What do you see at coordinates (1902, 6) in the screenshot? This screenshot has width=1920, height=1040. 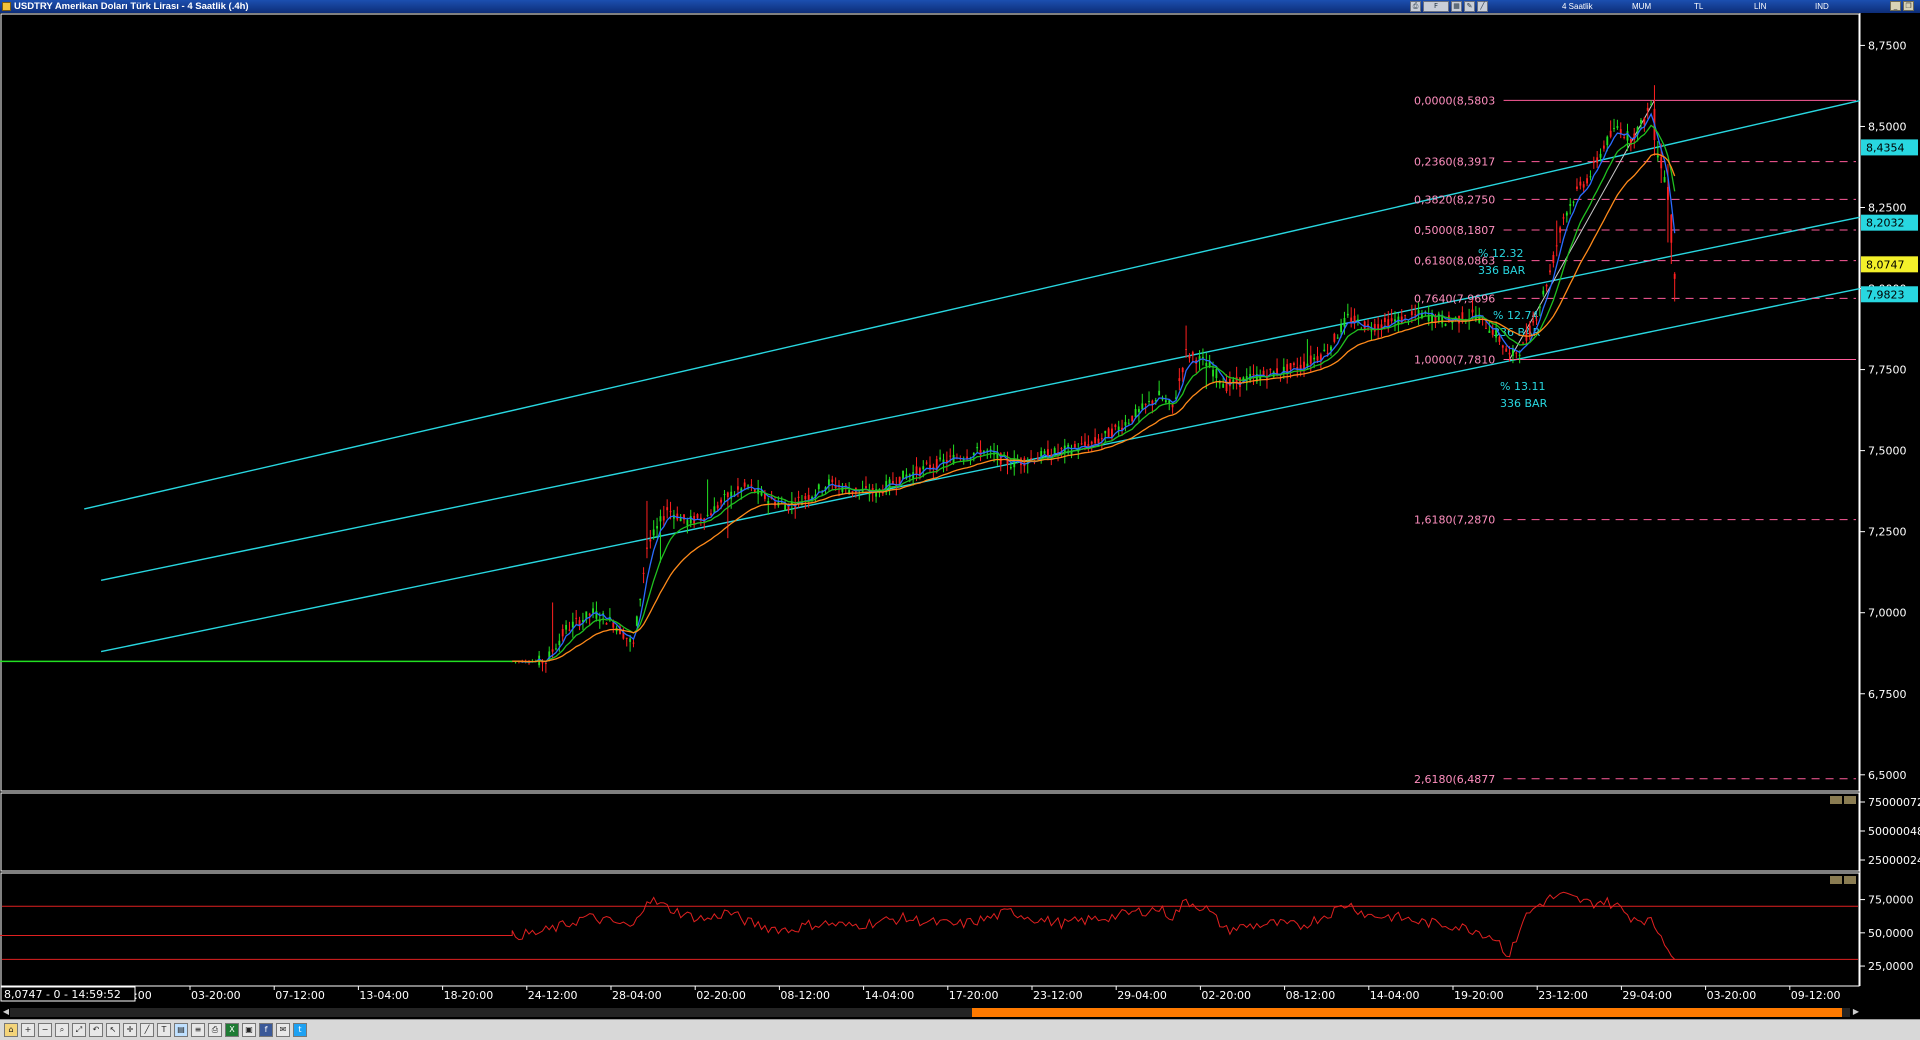 I see `window-buttons: _ ❐` at bounding box center [1902, 6].